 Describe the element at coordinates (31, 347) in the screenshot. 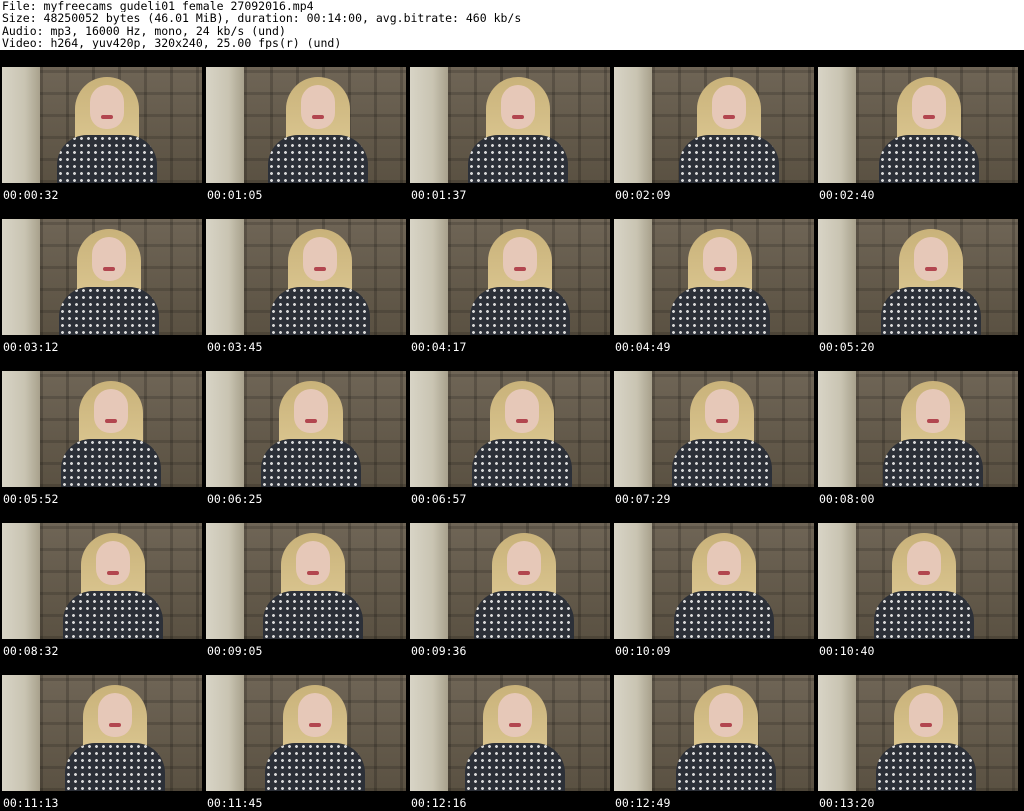

I see `thumbnail-timestamp: 00:03:12` at that location.